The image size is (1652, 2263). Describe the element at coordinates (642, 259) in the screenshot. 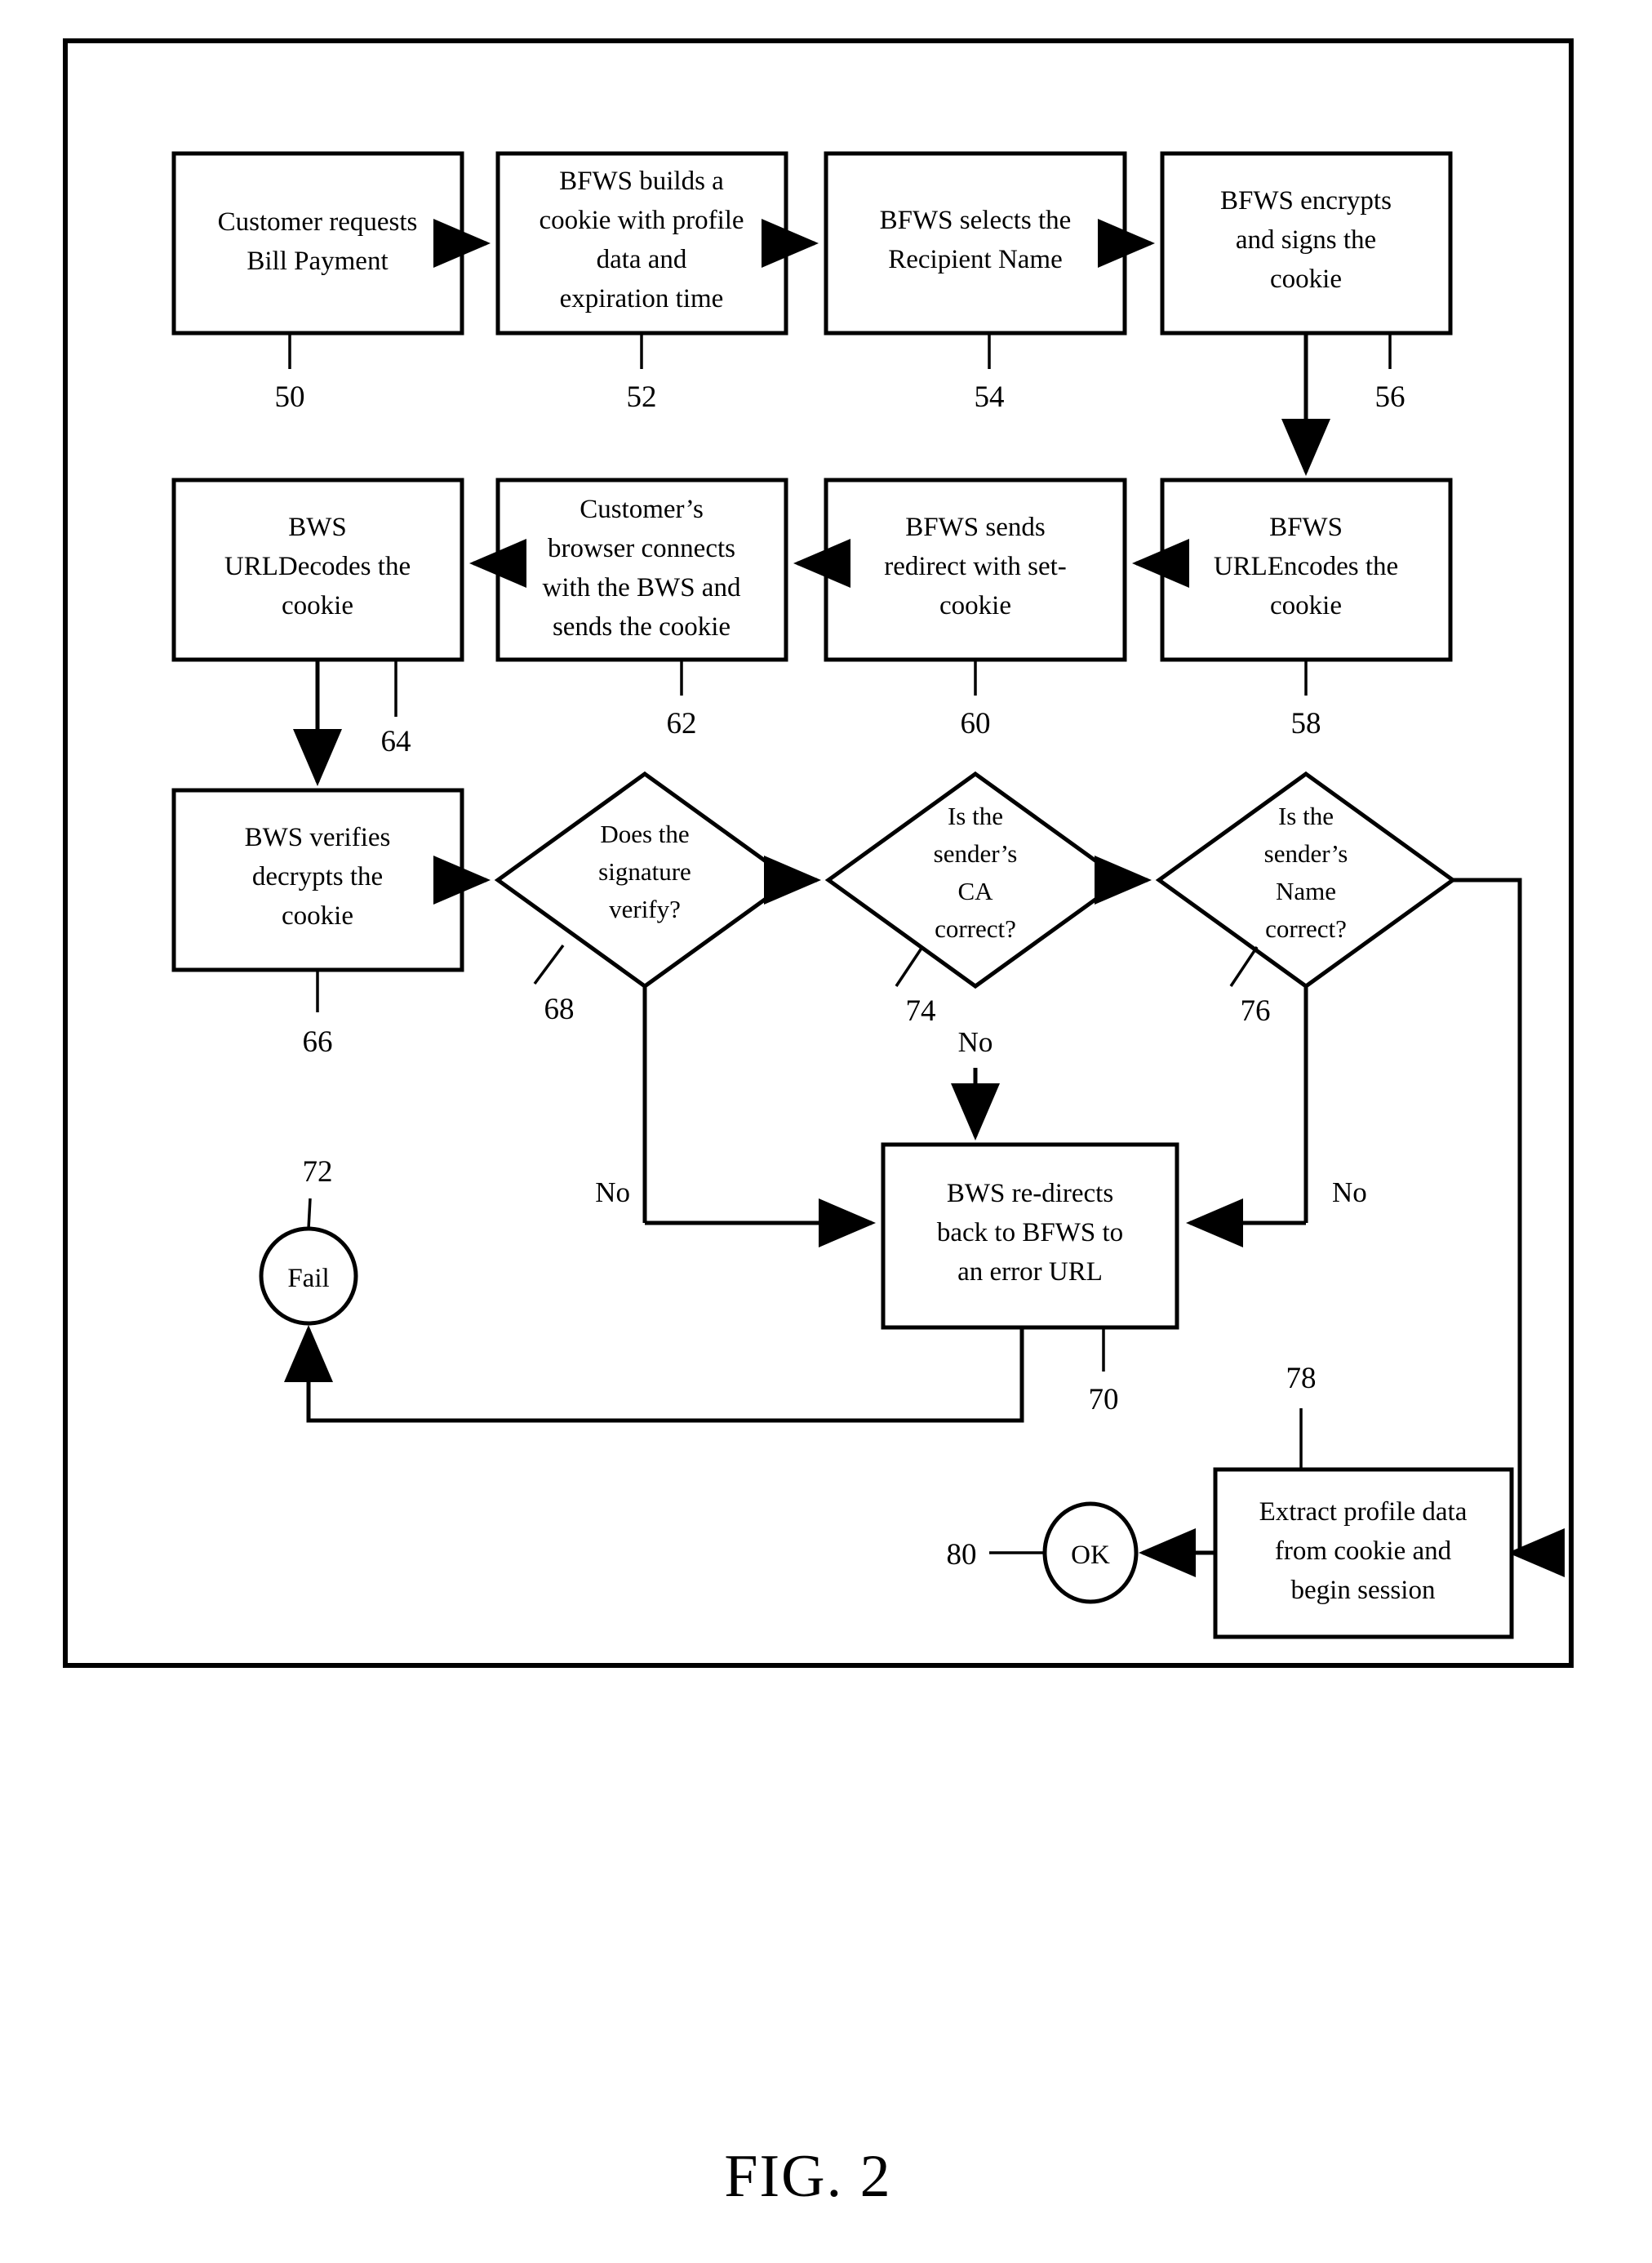

I see `box-52-line-2: data and` at that location.